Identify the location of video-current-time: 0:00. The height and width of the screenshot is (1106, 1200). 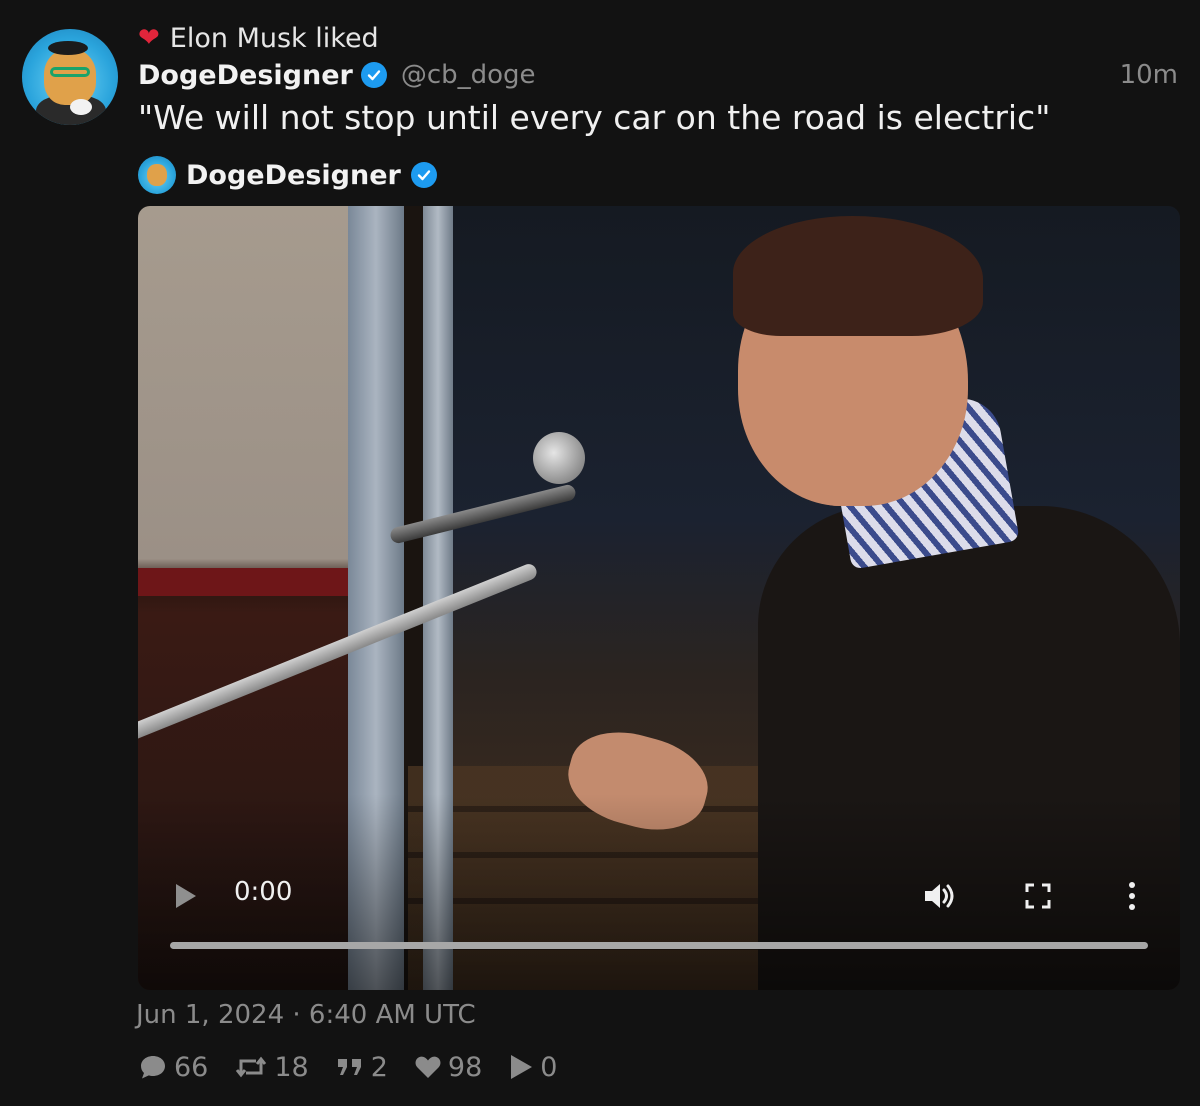
(263, 892).